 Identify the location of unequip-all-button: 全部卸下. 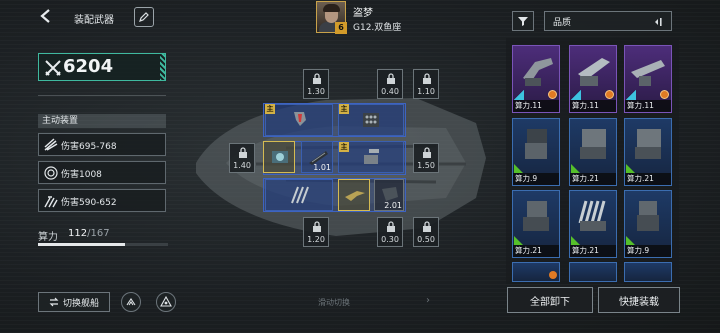
(550, 300).